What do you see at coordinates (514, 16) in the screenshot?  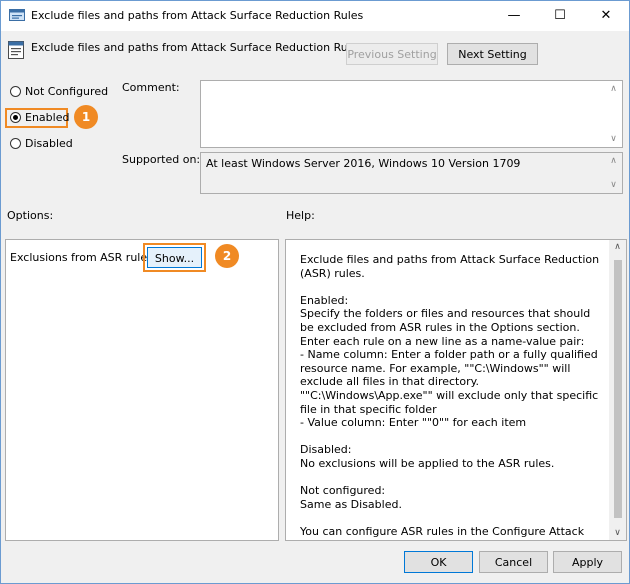 I see `minimize-button: —` at bounding box center [514, 16].